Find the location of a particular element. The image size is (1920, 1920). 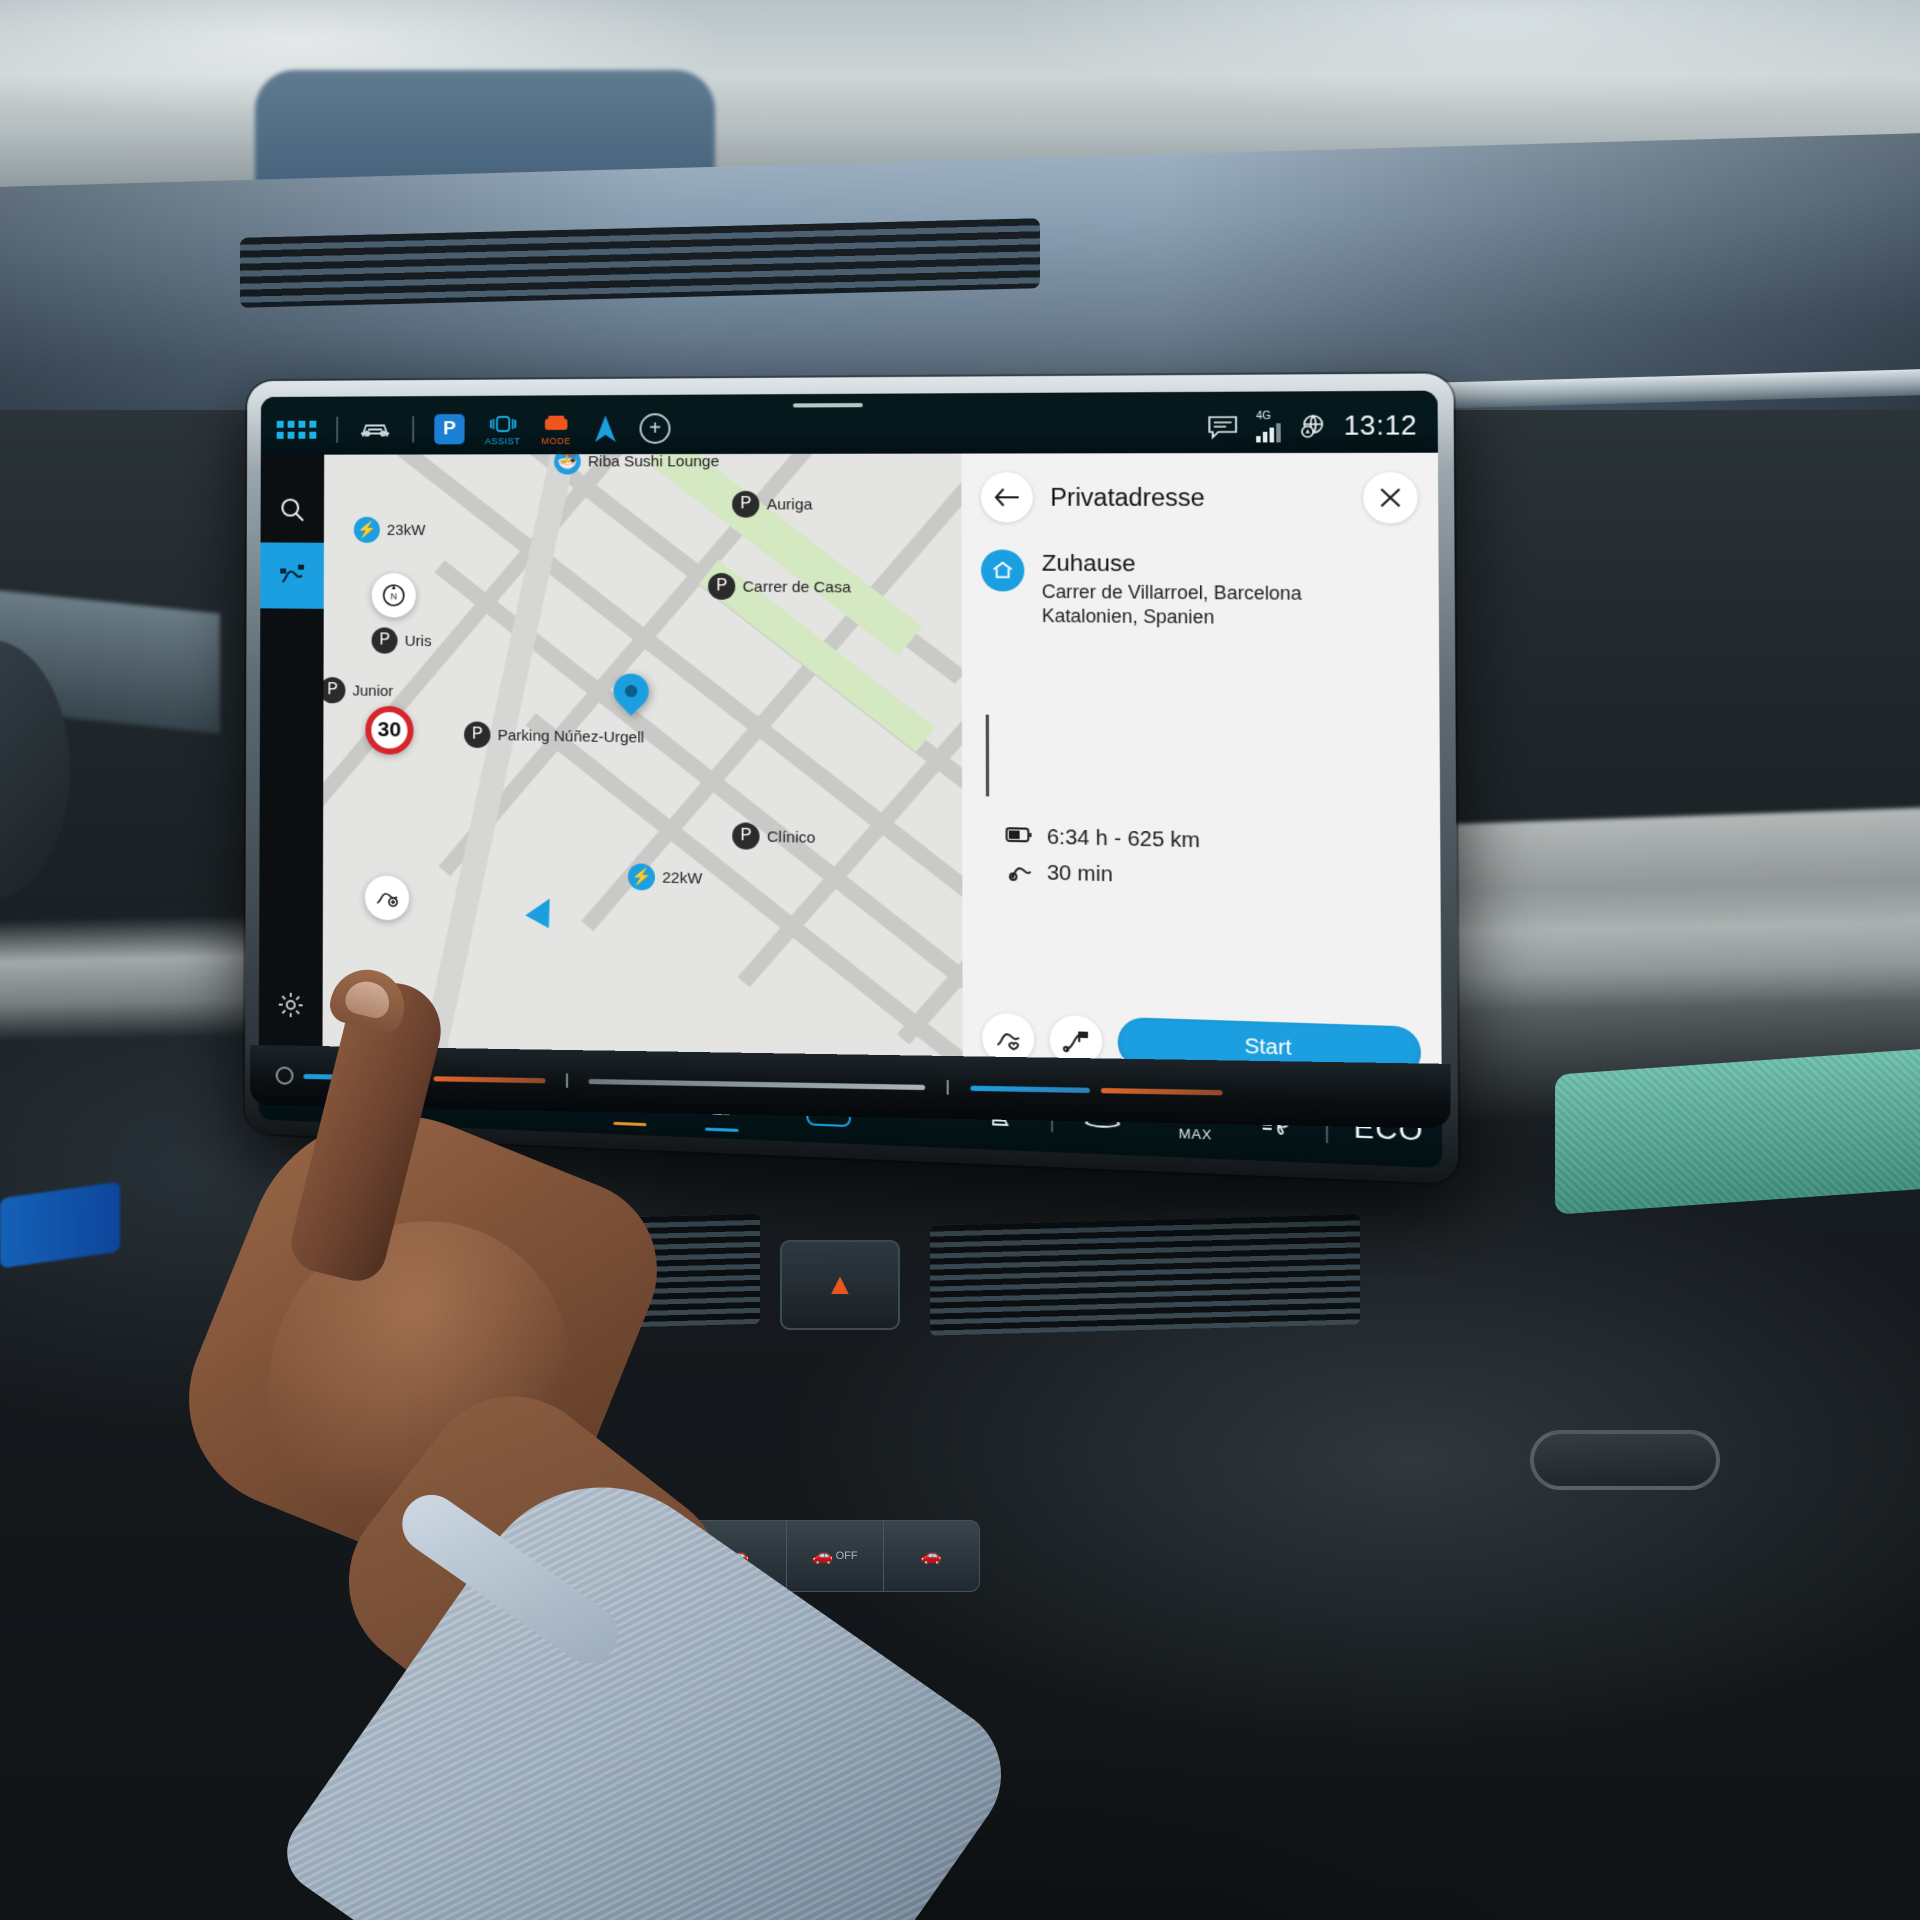

left-rail is located at coordinates (291, 755).